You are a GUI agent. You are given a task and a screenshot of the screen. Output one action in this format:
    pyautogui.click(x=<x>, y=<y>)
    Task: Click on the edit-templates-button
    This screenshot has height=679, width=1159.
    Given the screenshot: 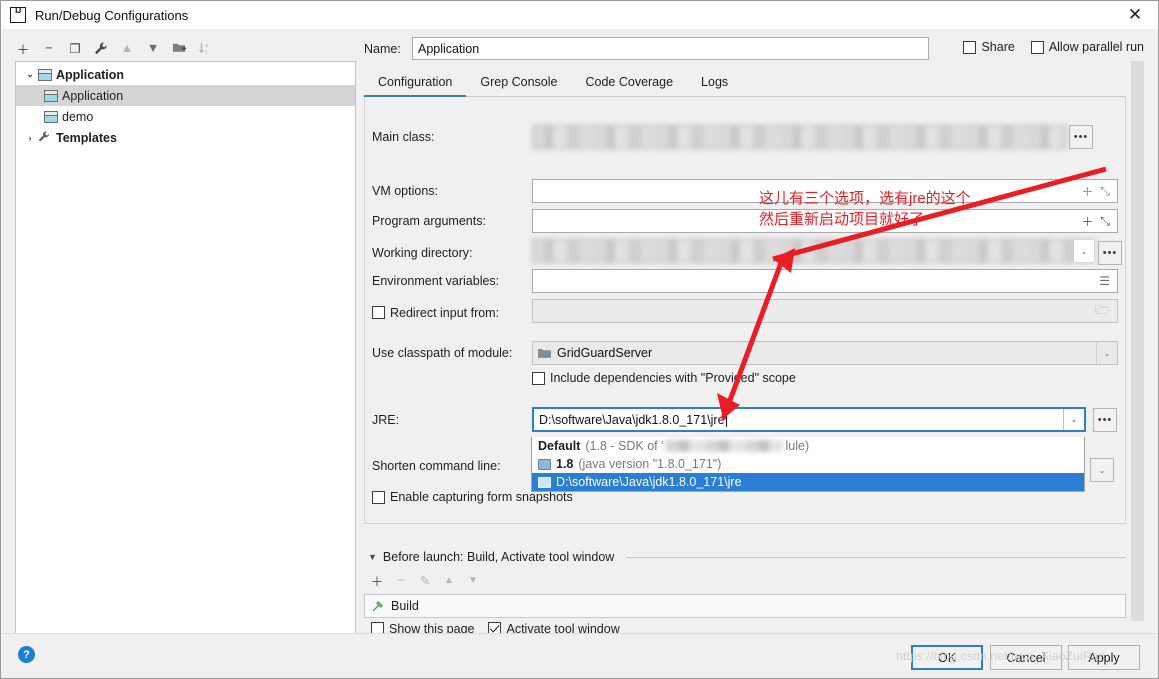 What is the action you would take?
    pyautogui.click(x=101, y=48)
    